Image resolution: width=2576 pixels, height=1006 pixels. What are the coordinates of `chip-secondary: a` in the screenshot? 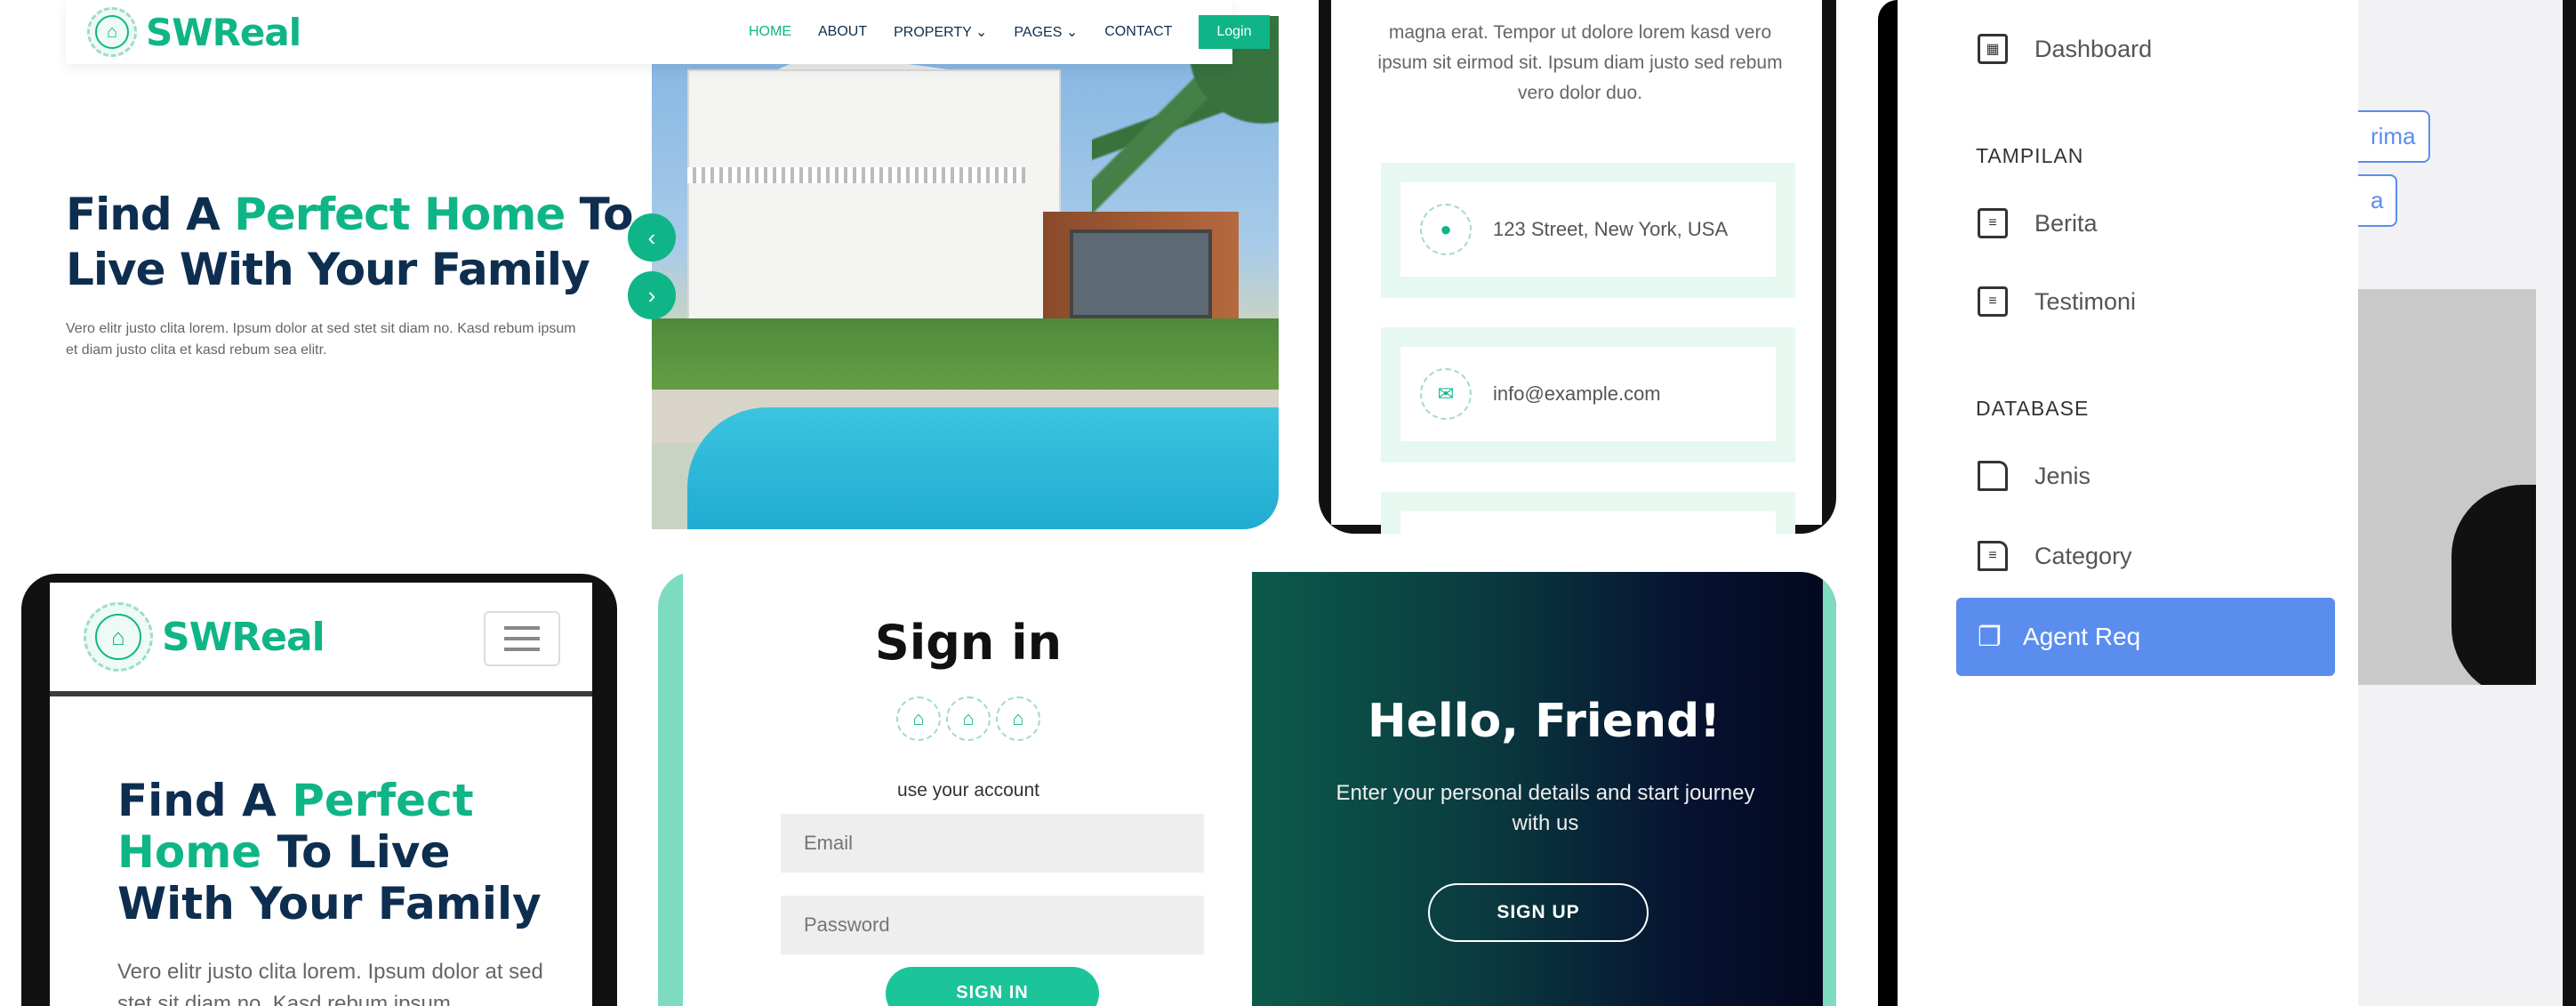 It's located at (2378, 200).